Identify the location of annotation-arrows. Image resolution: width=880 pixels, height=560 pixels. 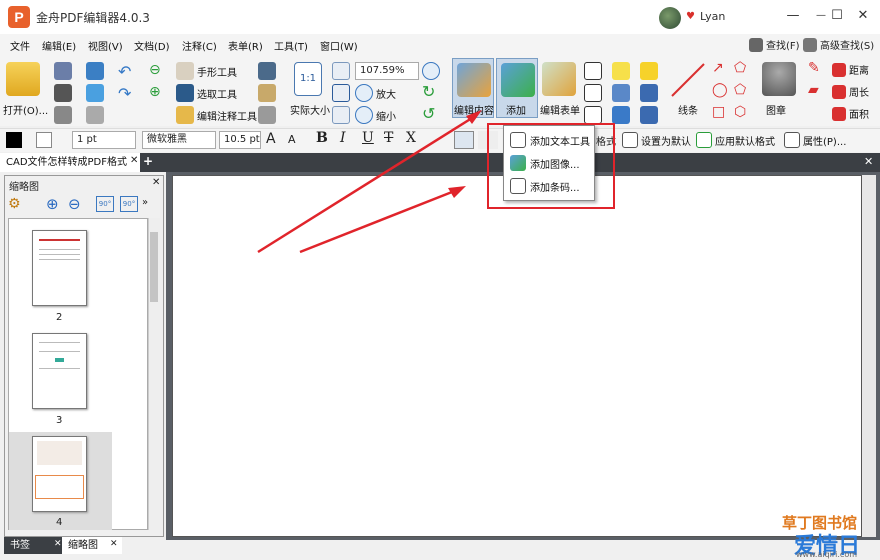
(369, 182).